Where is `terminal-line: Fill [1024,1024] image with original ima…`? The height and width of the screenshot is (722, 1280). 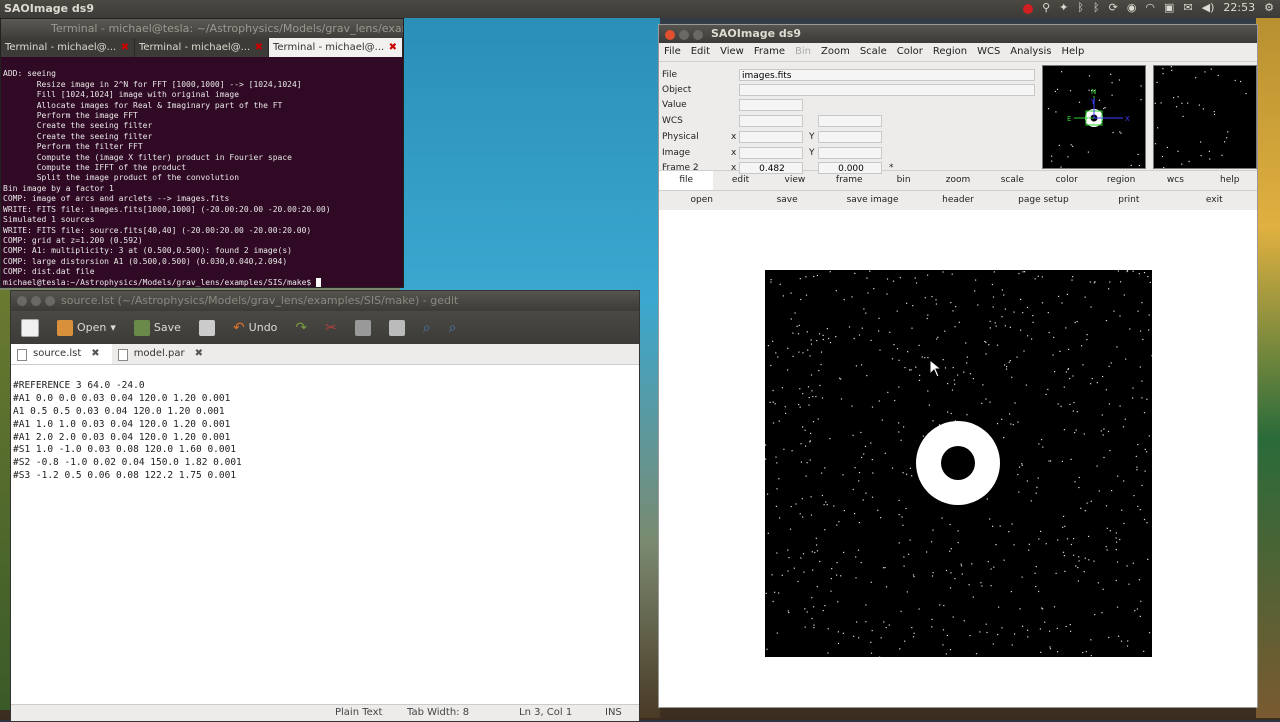 terminal-line: Fill [1024,1024] image with original ima… is located at coordinates (121, 95).